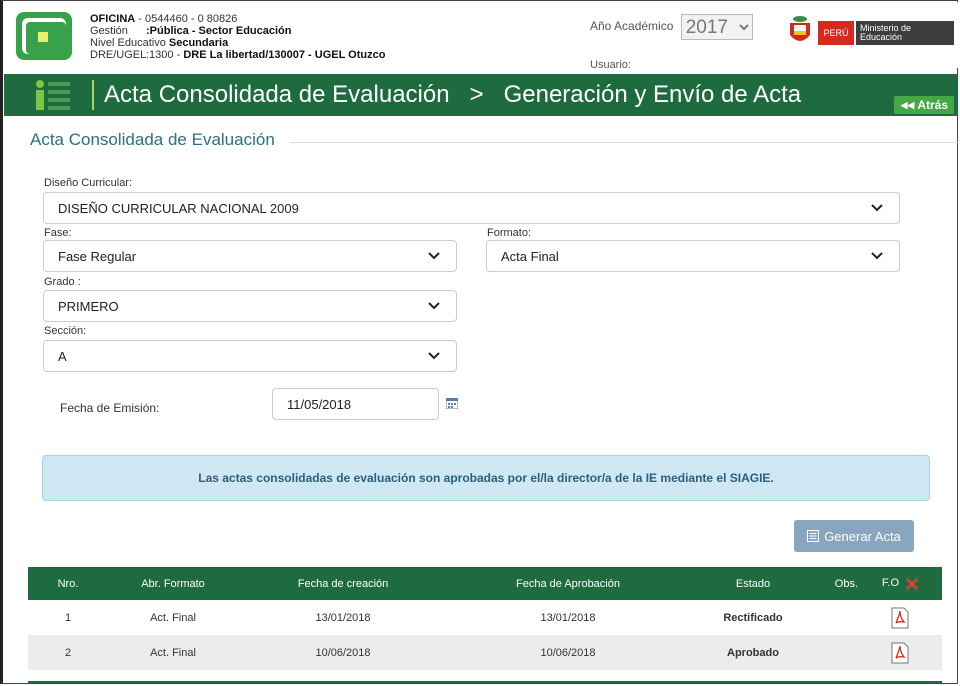 The image size is (960, 686). Describe the element at coordinates (198, 43) in the screenshot. I see `nivel-value: Secundaria` at that location.